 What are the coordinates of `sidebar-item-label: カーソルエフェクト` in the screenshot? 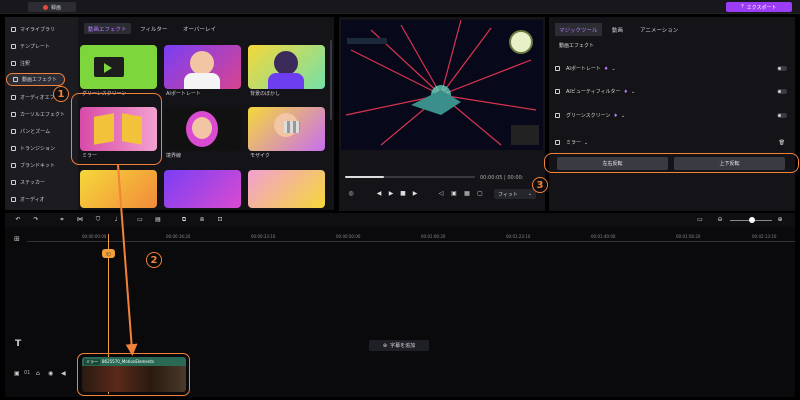 It's located at (43, 115).